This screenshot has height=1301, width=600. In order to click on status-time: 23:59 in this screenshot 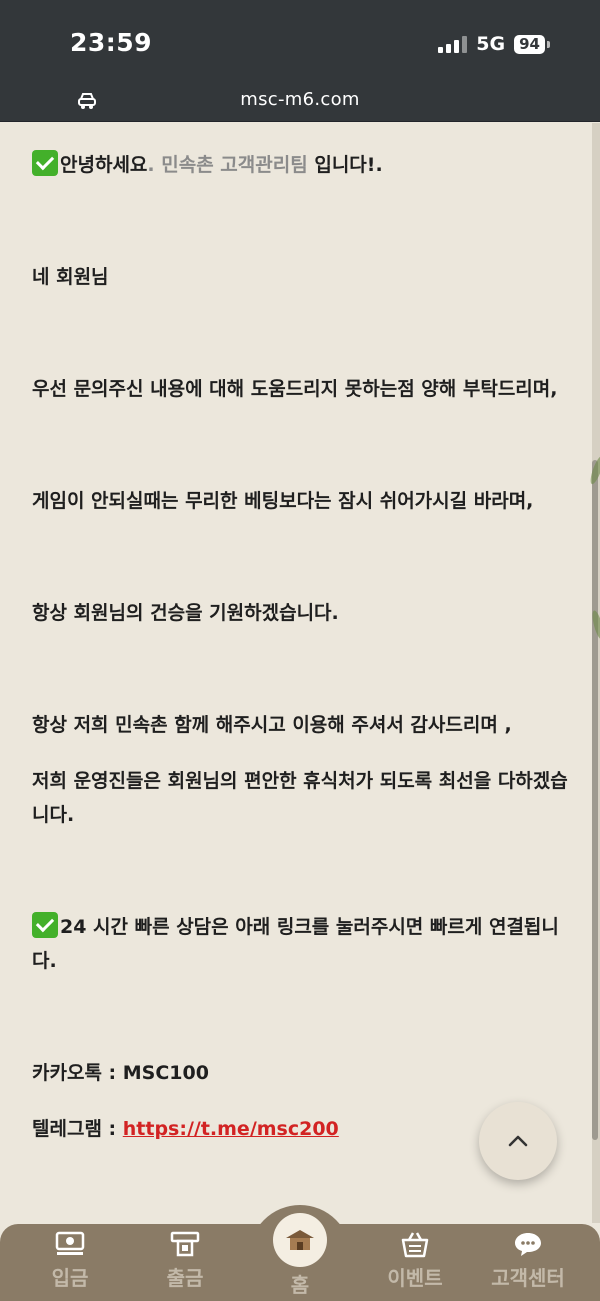, I will do `click(111, 42)`.